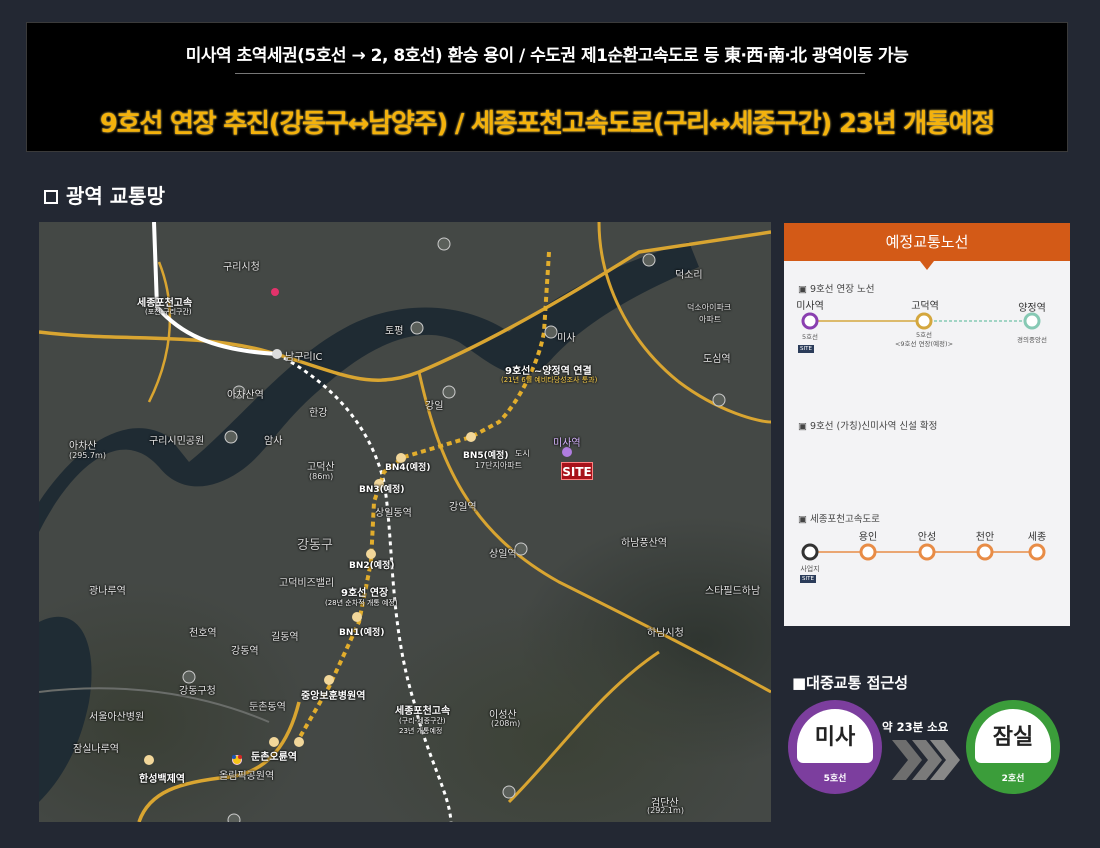 The height and width of the screenshot is (848, 1100). Describe the element at coordinates (247, 776) in the screenshot. I see `map-label: 올림픽공원역` at that location.